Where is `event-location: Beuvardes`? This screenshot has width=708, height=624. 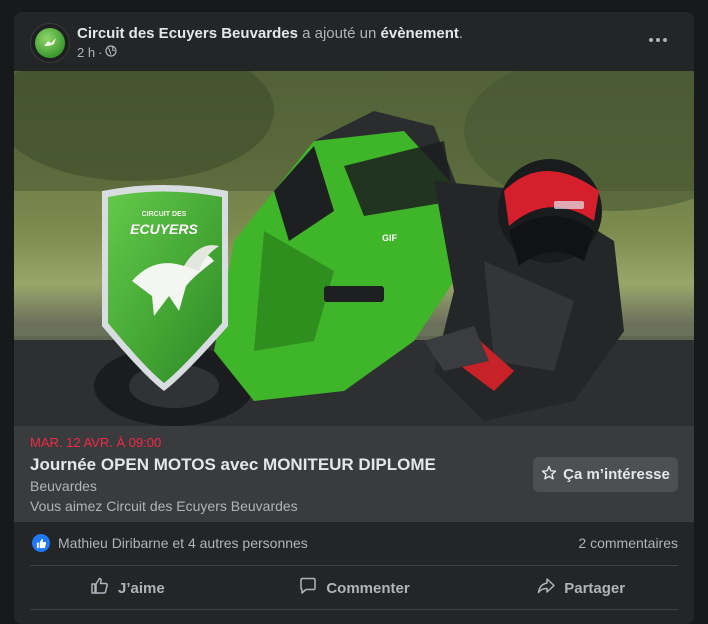 event-location: Beuvardes is located at coordinates (63, 486).